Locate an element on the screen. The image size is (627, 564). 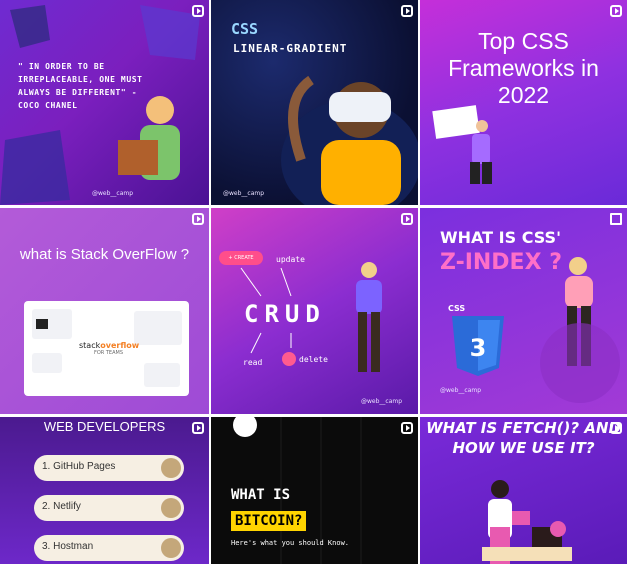
stackoverflow-logo: stackoverflow is located at coordinates (109, 345).